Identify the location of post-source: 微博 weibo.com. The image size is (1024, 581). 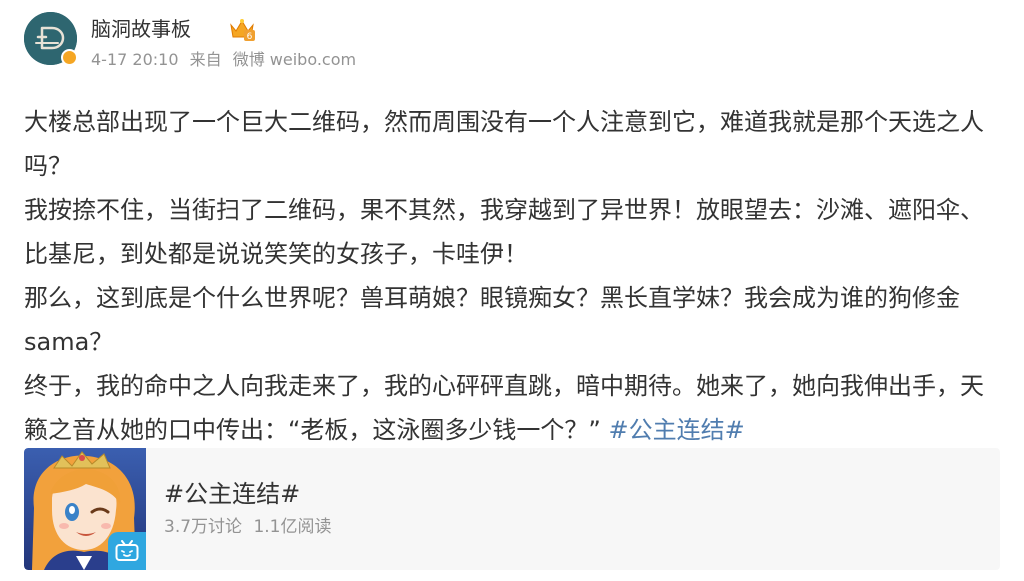
(294, 59).